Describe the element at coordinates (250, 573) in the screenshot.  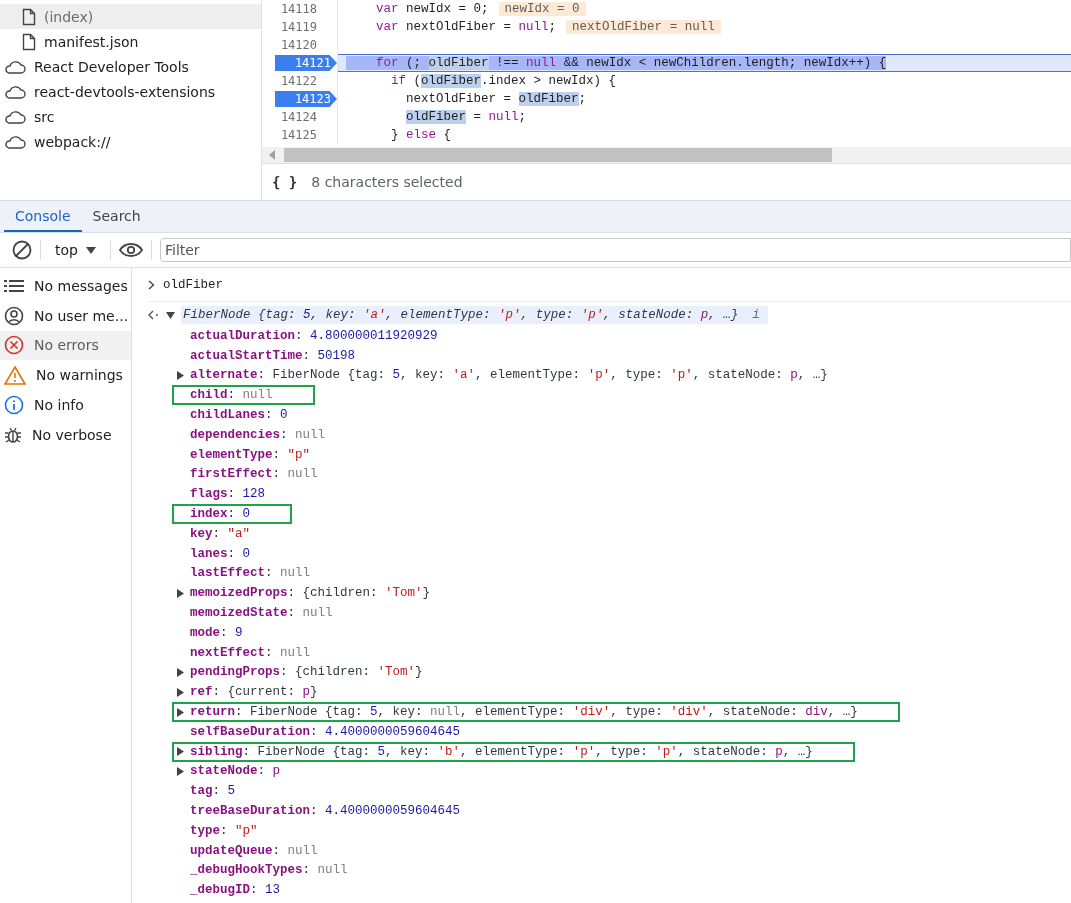
I see `object-property: lastEffect: null` at that location.